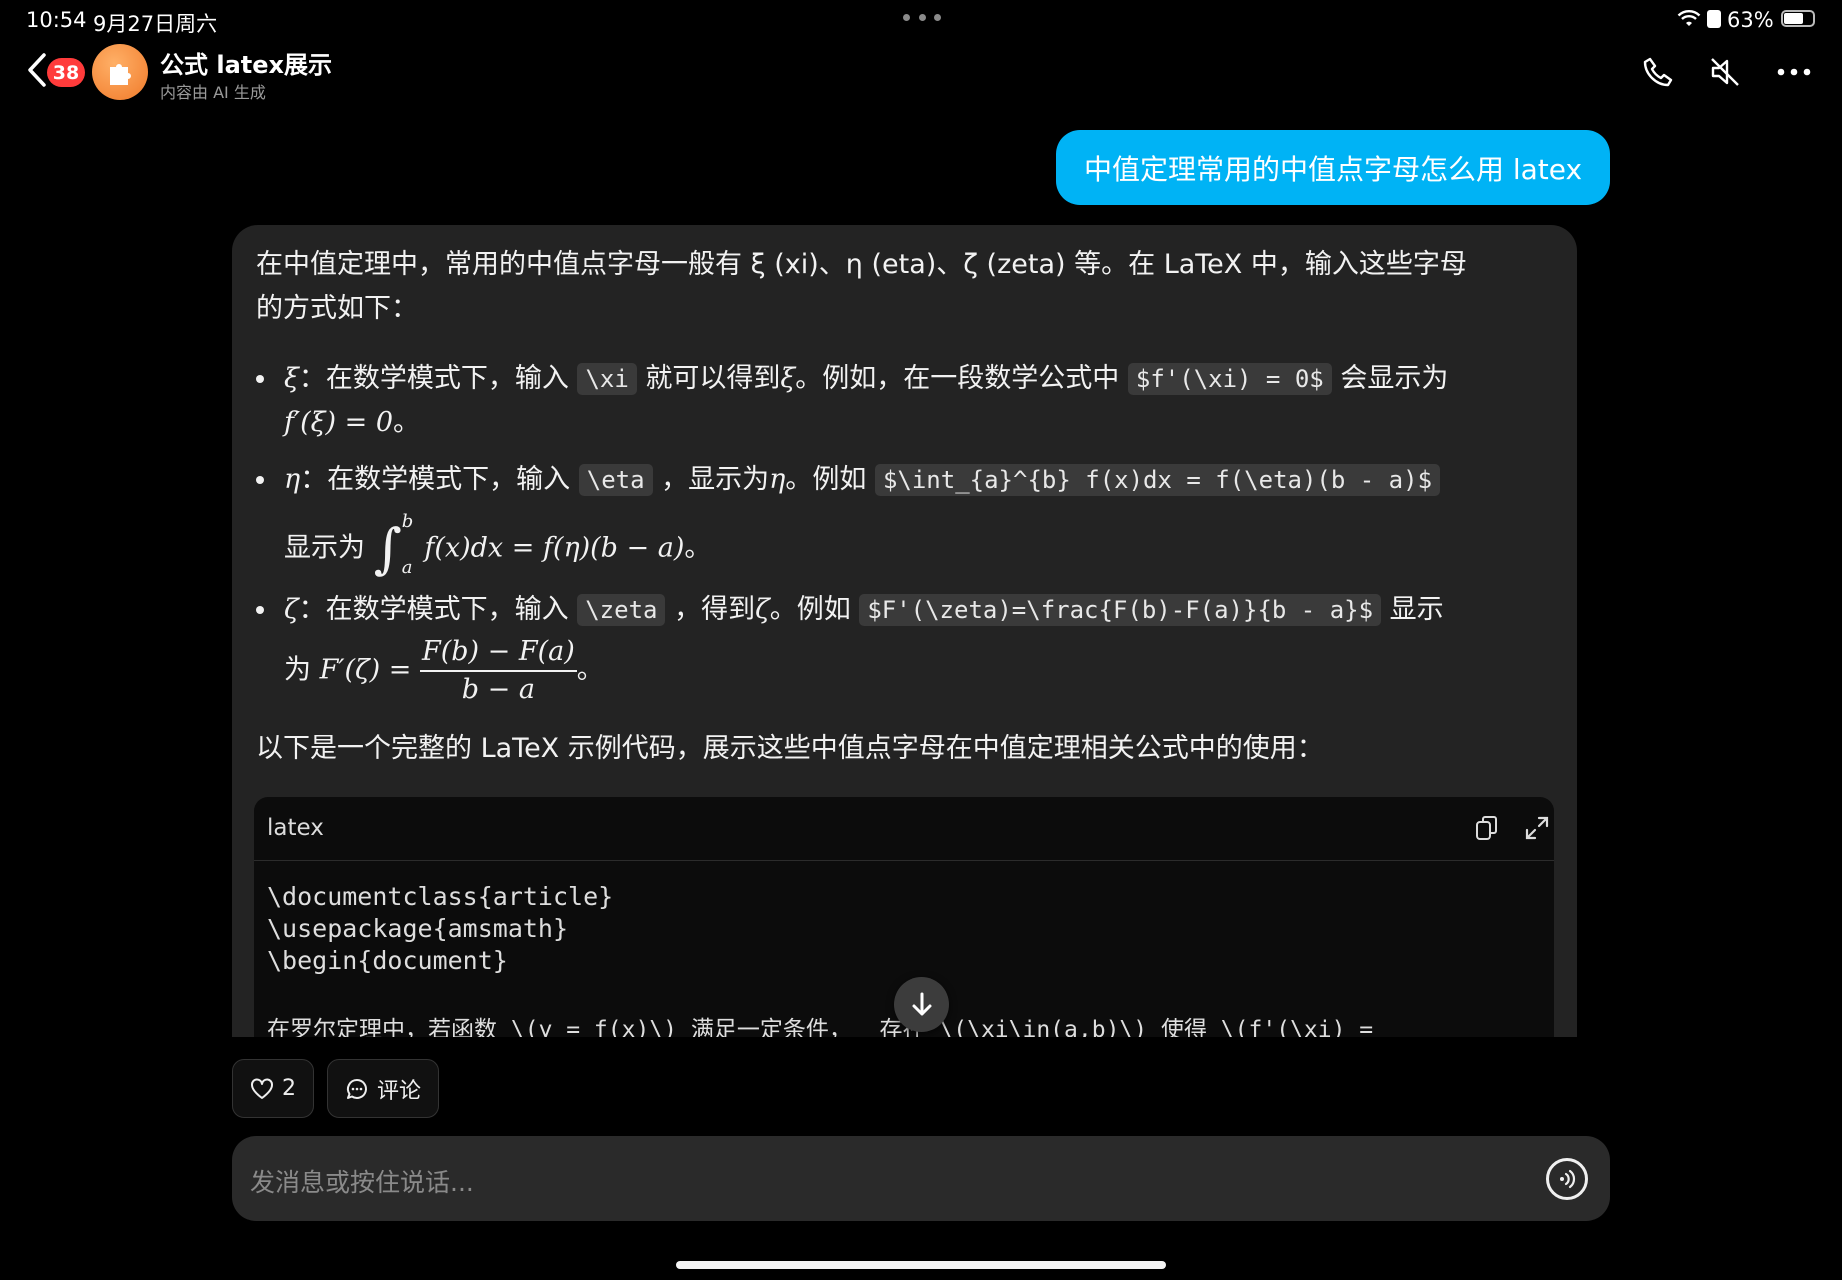 This screenshot has width=1842, height=1280. Describe the element at coordinates (921, 1265) in the screenshot. I see `home-indicator` at that location.